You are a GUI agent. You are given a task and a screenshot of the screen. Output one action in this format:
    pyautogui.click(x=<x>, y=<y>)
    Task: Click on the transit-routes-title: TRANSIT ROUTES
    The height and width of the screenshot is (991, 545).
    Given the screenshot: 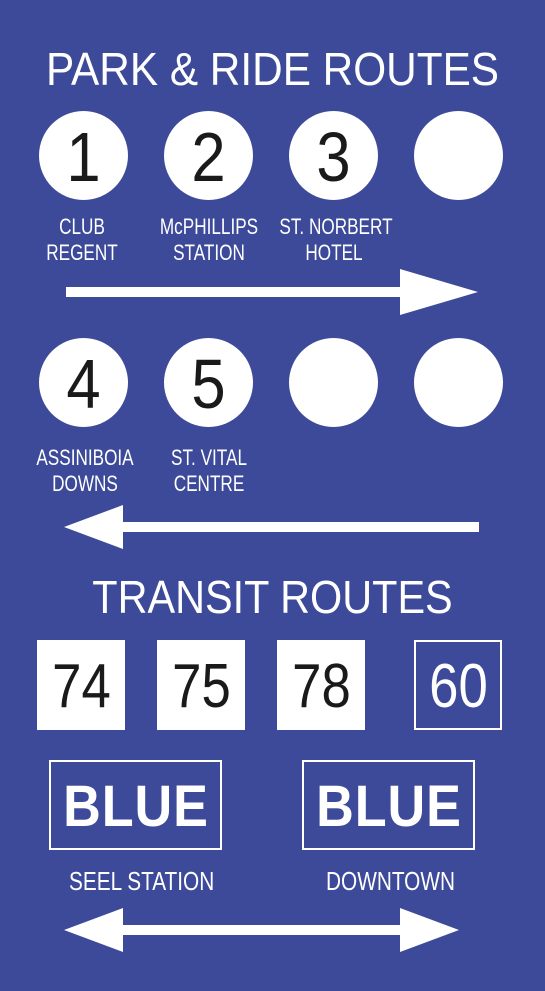 What is the action you would take?
    pyautogui.click(x=272, y=597)
    